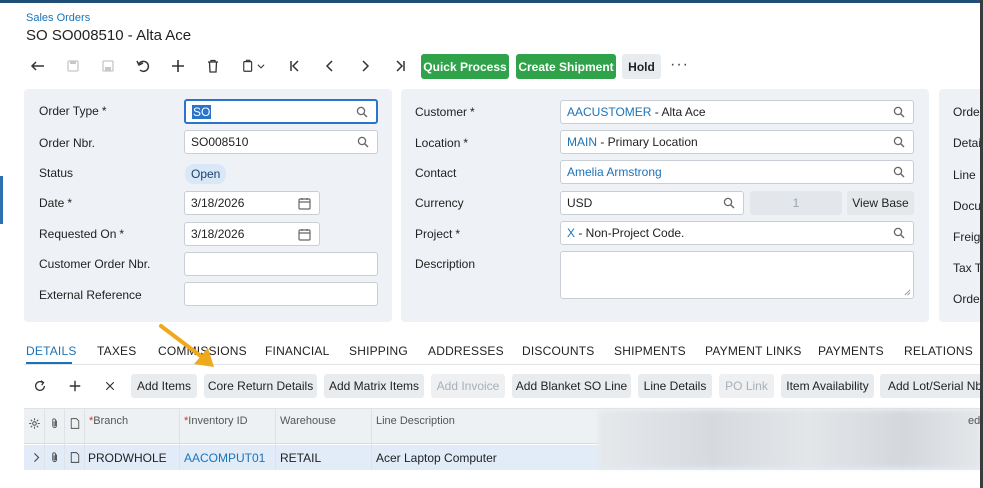 The height and width of the screenshot is (488, 983). I want to click on currency-field: USD, so click(652, 203).